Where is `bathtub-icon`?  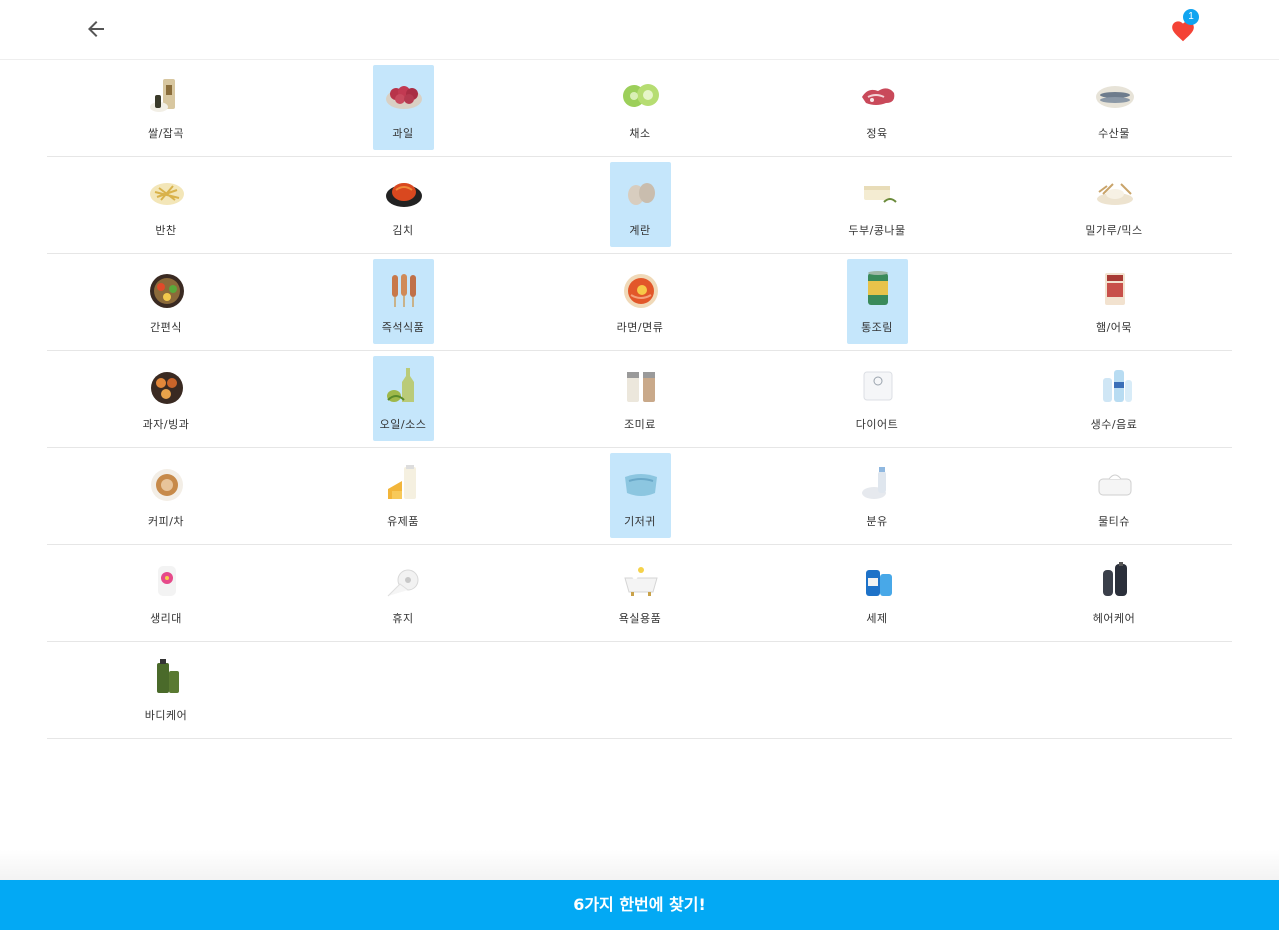 bathtub-icon is located at coordinates (641, 580).